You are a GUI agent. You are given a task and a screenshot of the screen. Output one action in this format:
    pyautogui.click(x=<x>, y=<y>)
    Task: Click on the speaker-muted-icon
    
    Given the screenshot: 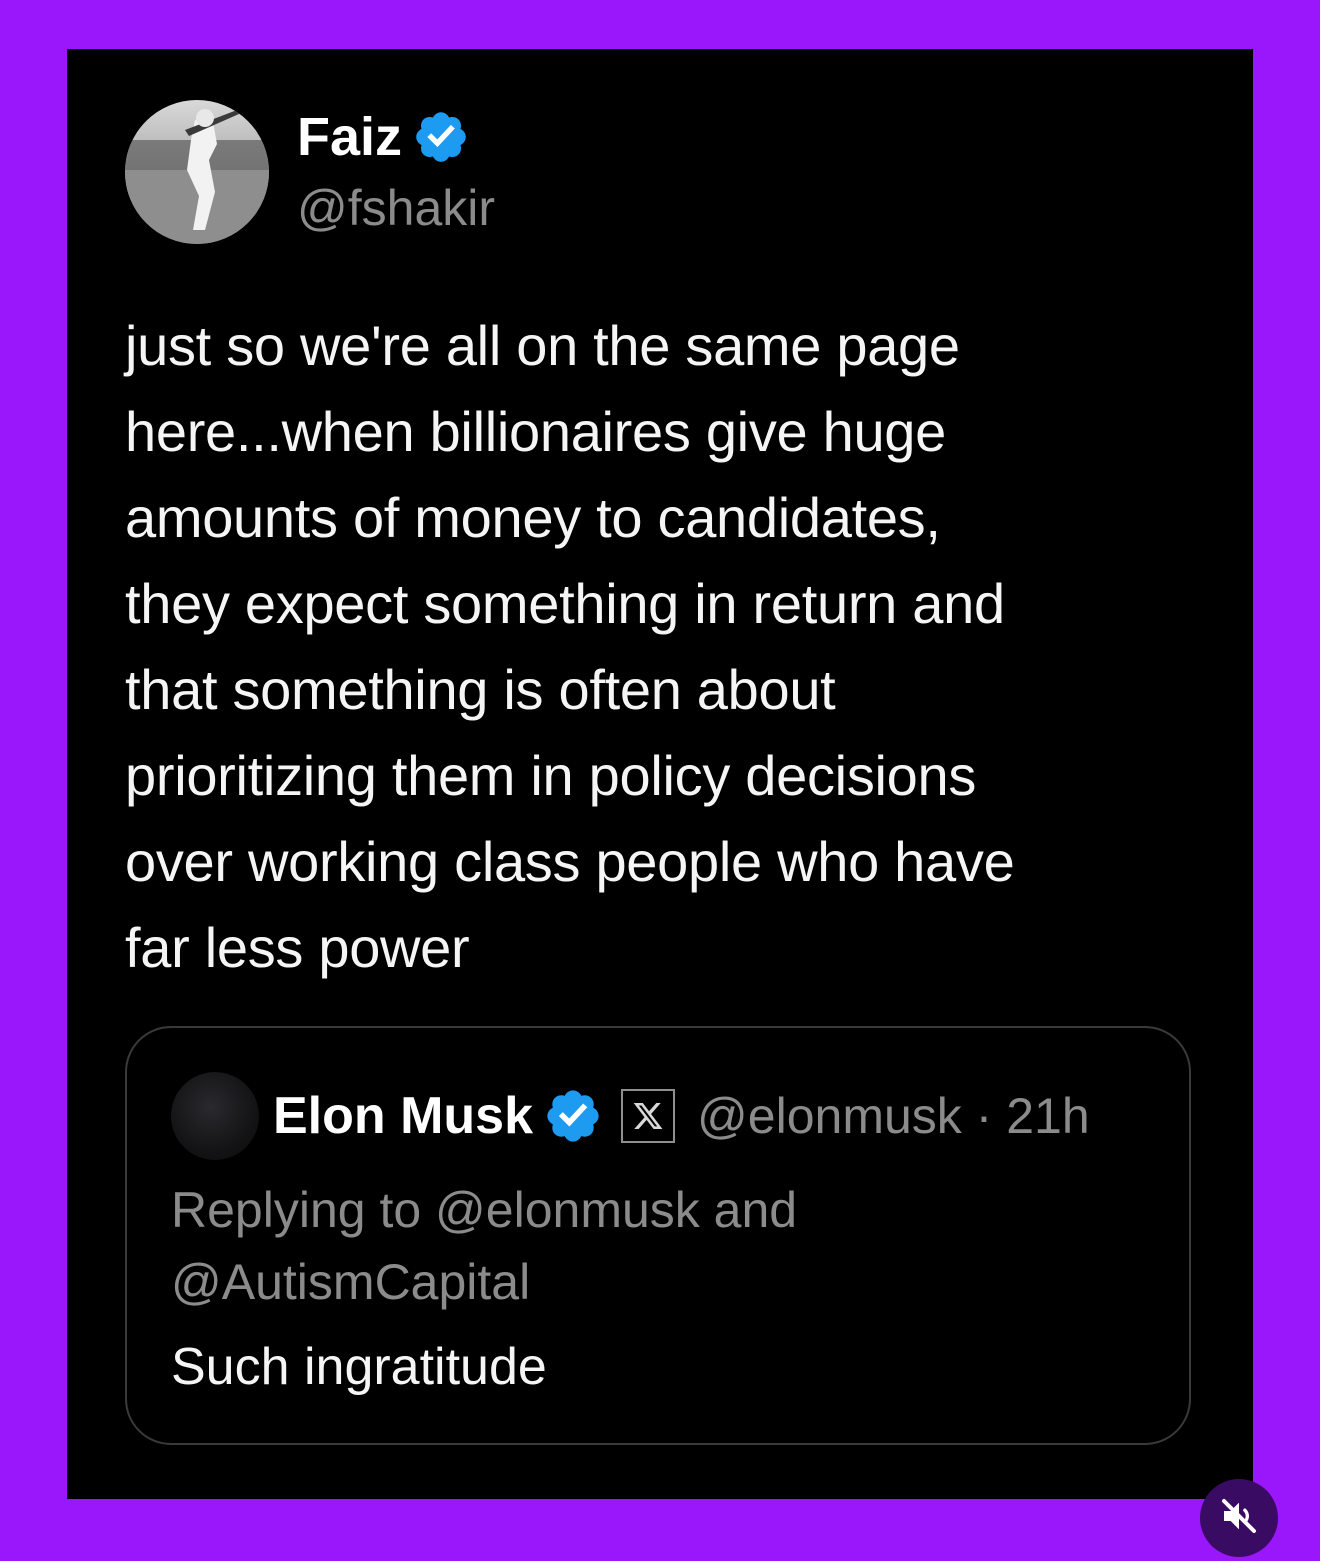 What is the action you would take?
    pyautogui.click(x=1239, y=1518)
    